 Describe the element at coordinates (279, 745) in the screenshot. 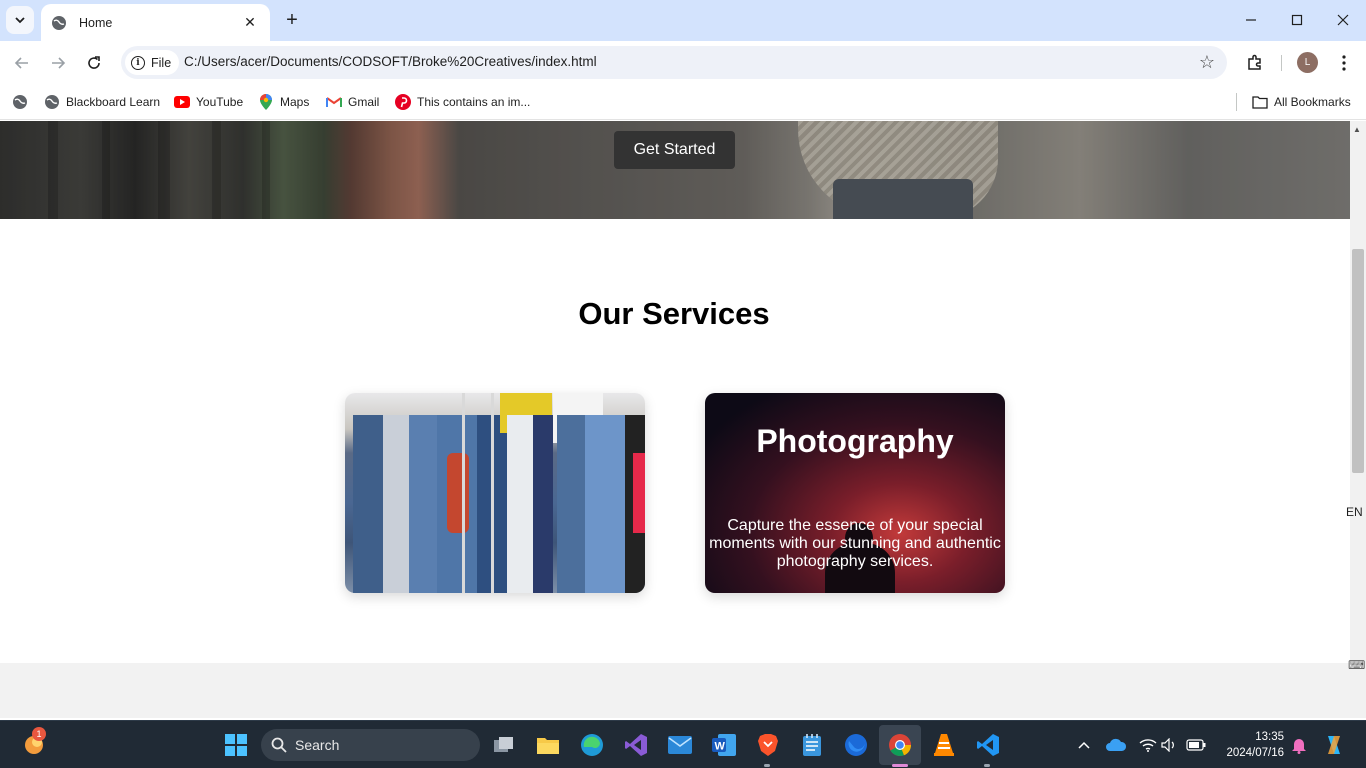

I see `search-icon` at that location.